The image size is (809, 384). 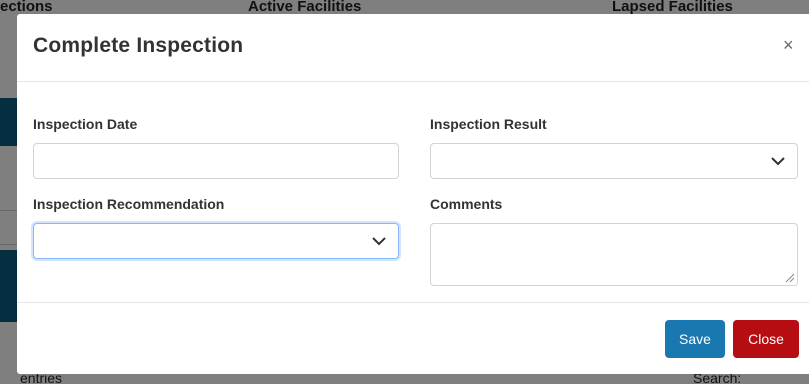 What do you see at coordinates (789, 277) in the screenshot?
I see `resize-grip-icon` at bounding box center [789, 277].